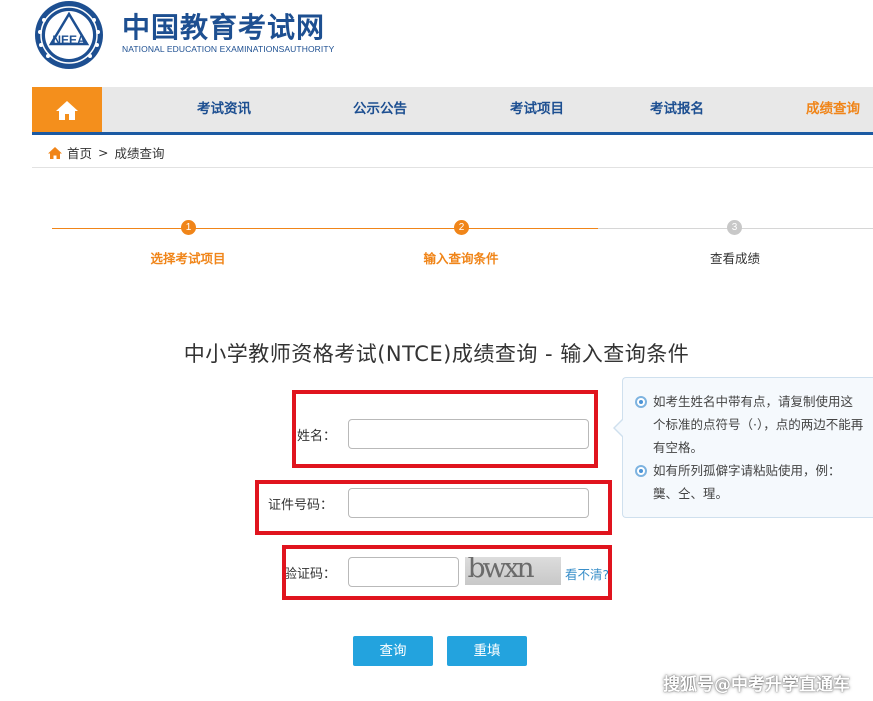 Image resolution: width=873 pixels, height=701 pixels. I want to click on nav-home-button, so click(67, 109).